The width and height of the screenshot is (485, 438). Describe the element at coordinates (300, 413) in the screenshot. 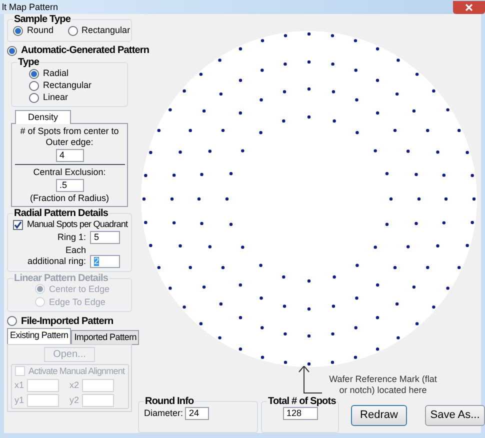

I see `input-field: 128` at that location.